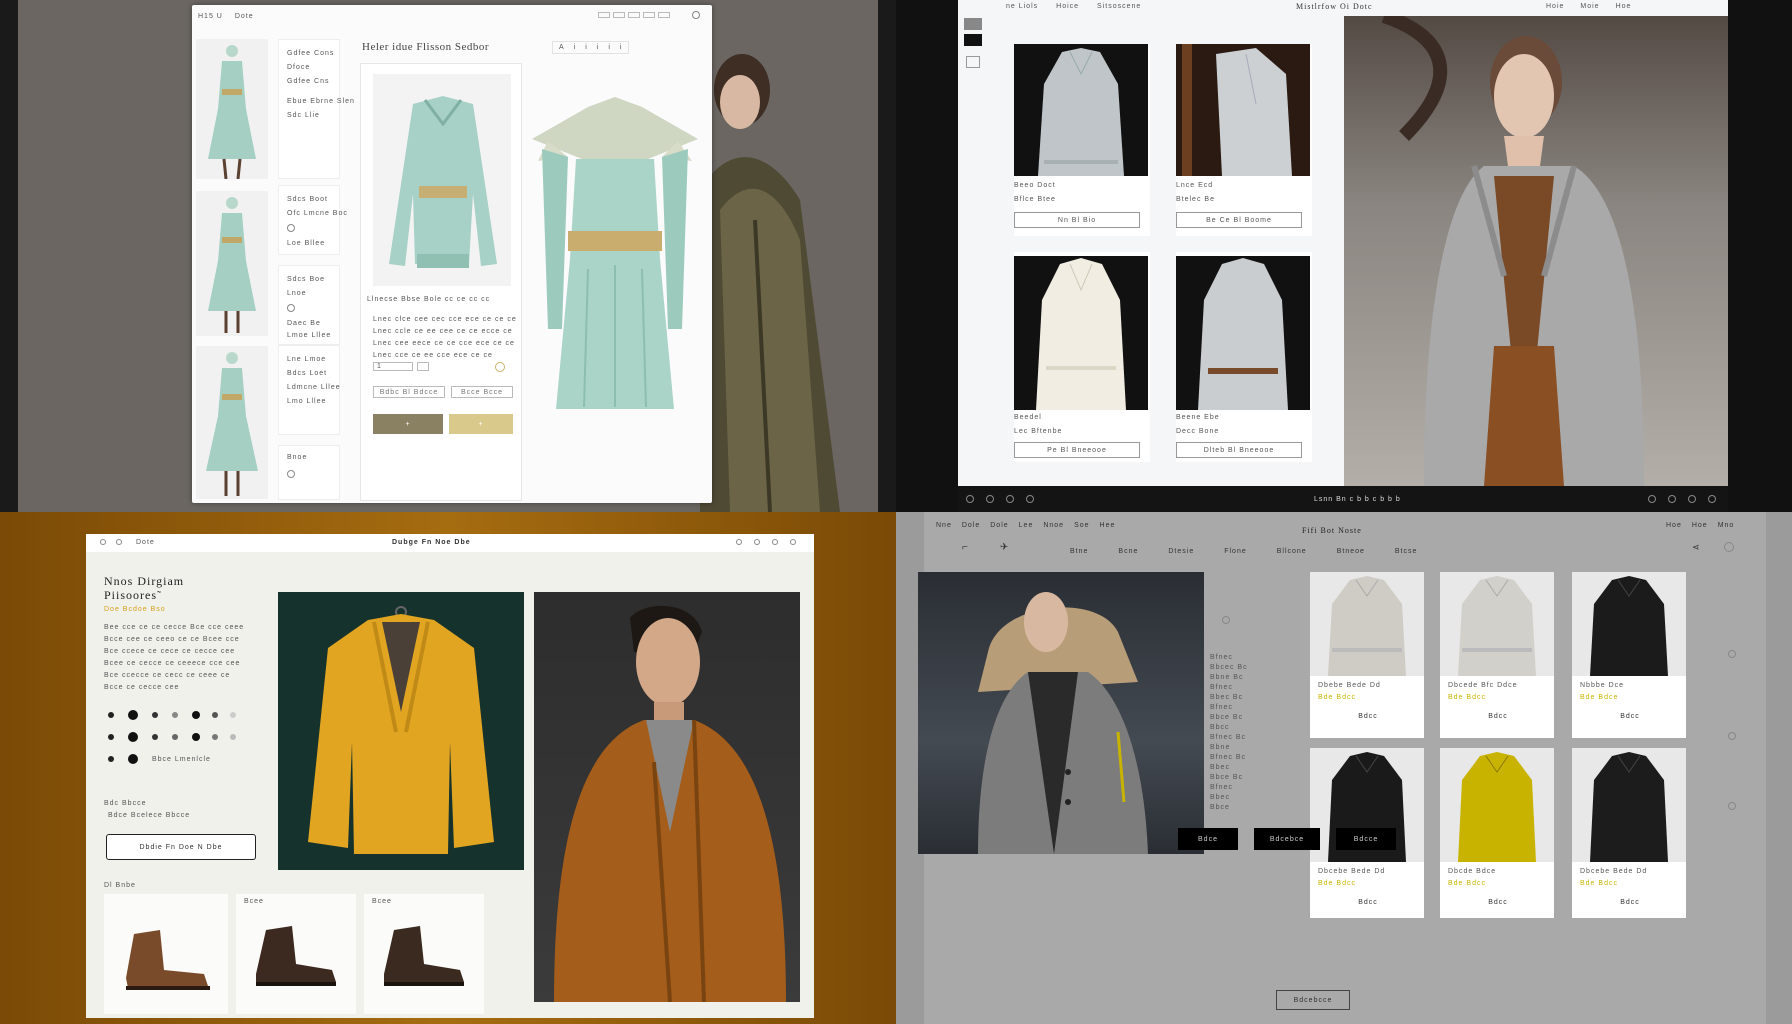  What do you see at coordinates (973, 24) in the screenshot?
I see `swatch-gray` at bounding box center [973, 24].